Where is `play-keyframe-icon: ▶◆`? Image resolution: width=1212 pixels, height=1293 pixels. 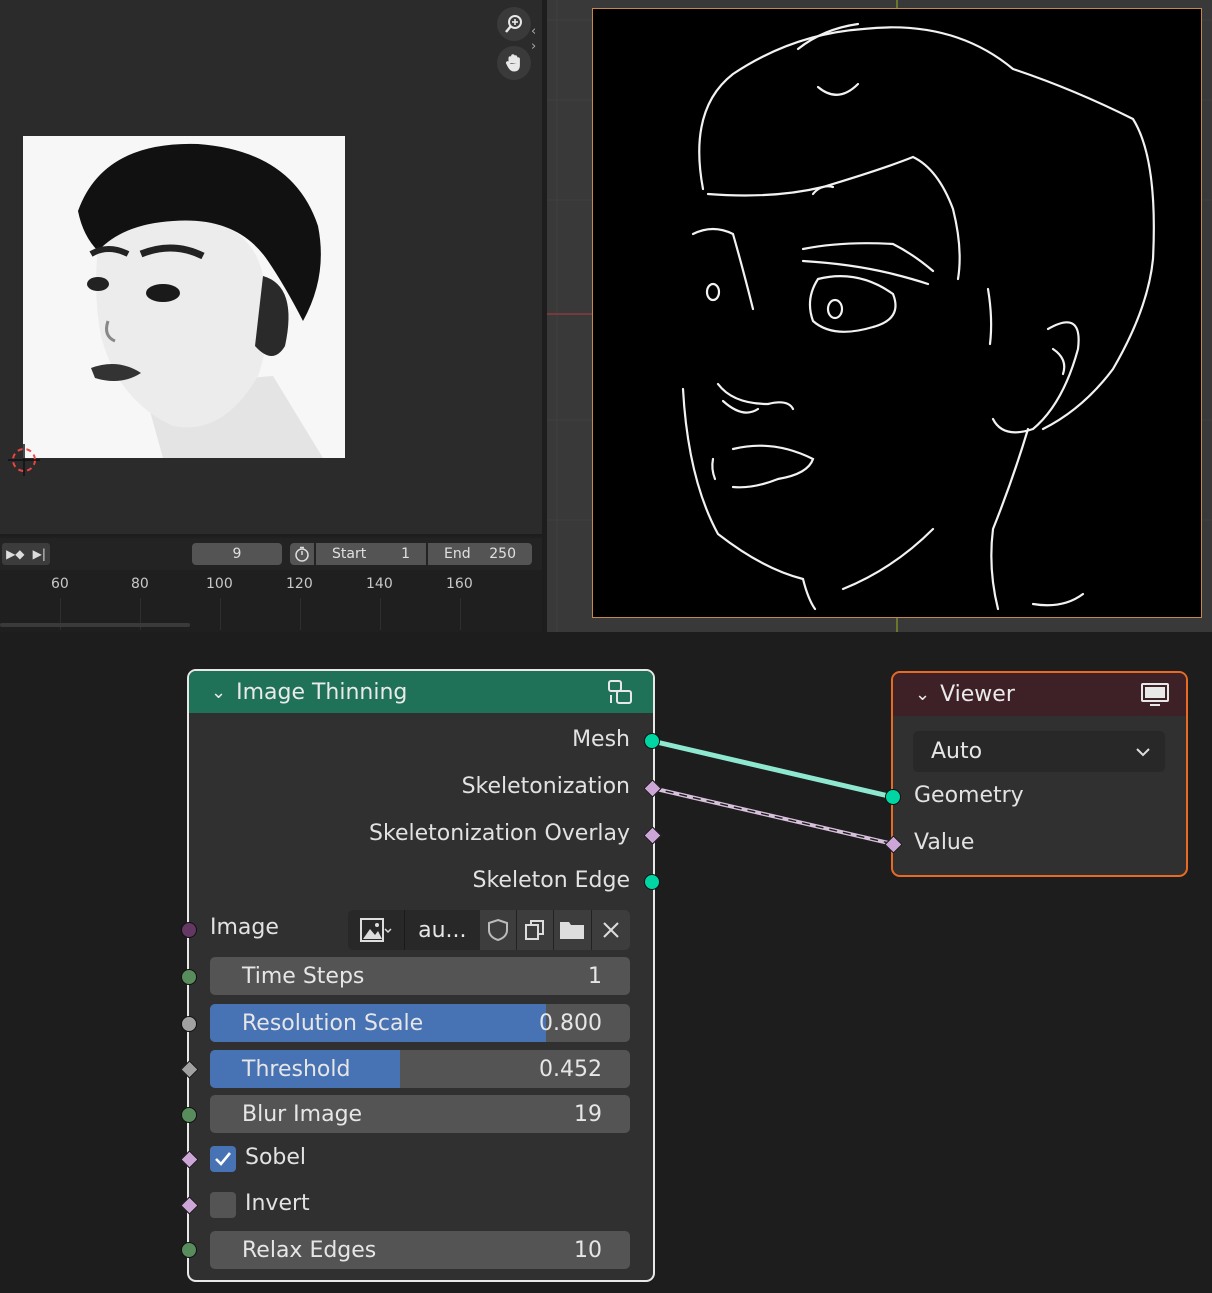 play-keyframe-icon: ▶◆ is located at coordinates (15, 554).